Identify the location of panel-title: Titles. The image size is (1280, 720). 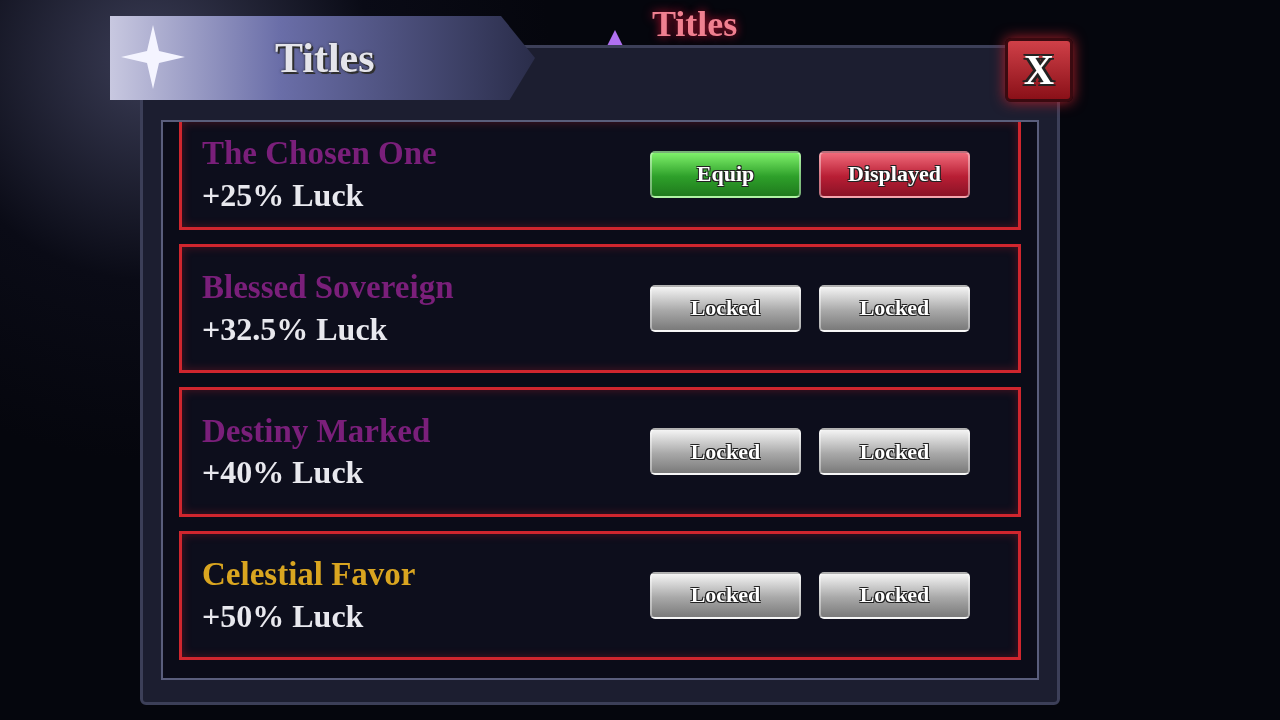
(325, 58).